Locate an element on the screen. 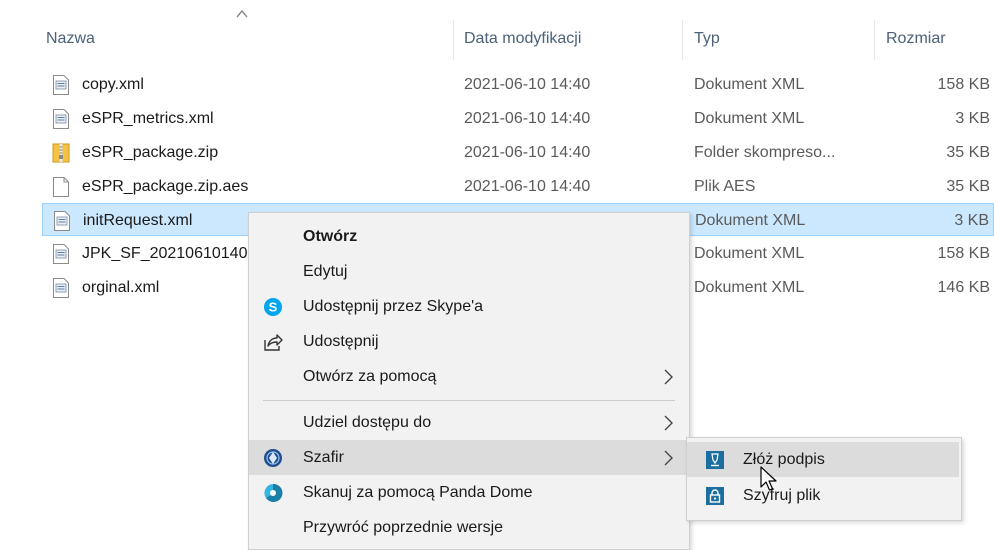  menu-item-label: Skanuj za pomocą Panda Dome is located at coordinates (418, 492).